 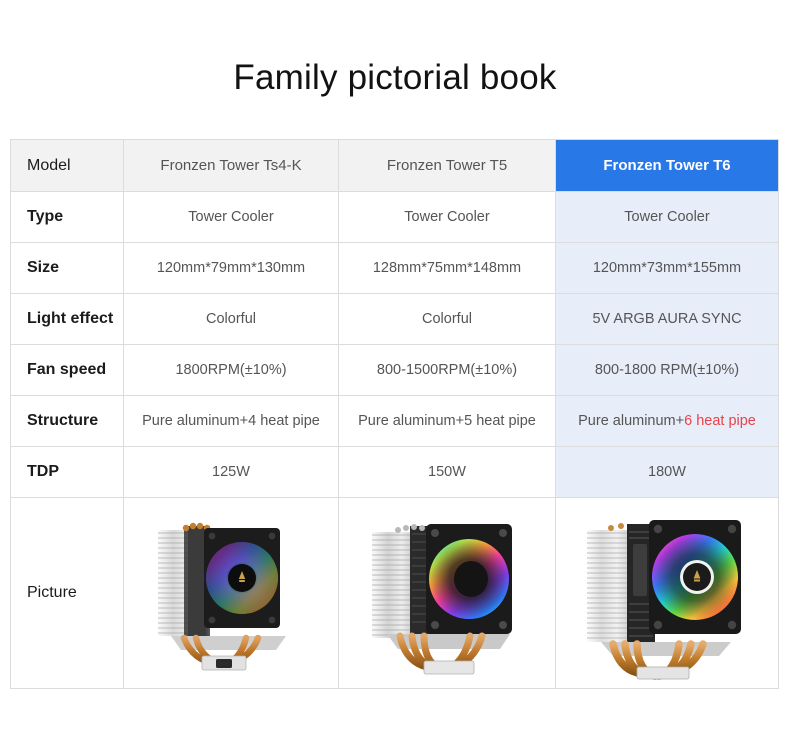 I want to click on cell-light-effect-2: Colorful, so click(x=447, y=319).